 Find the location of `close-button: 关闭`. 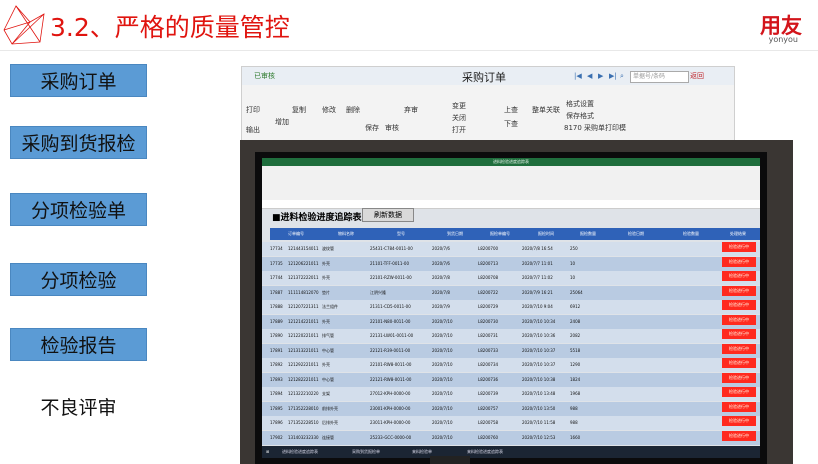

close-button: 关闭 is located at coordinates (459, 118).